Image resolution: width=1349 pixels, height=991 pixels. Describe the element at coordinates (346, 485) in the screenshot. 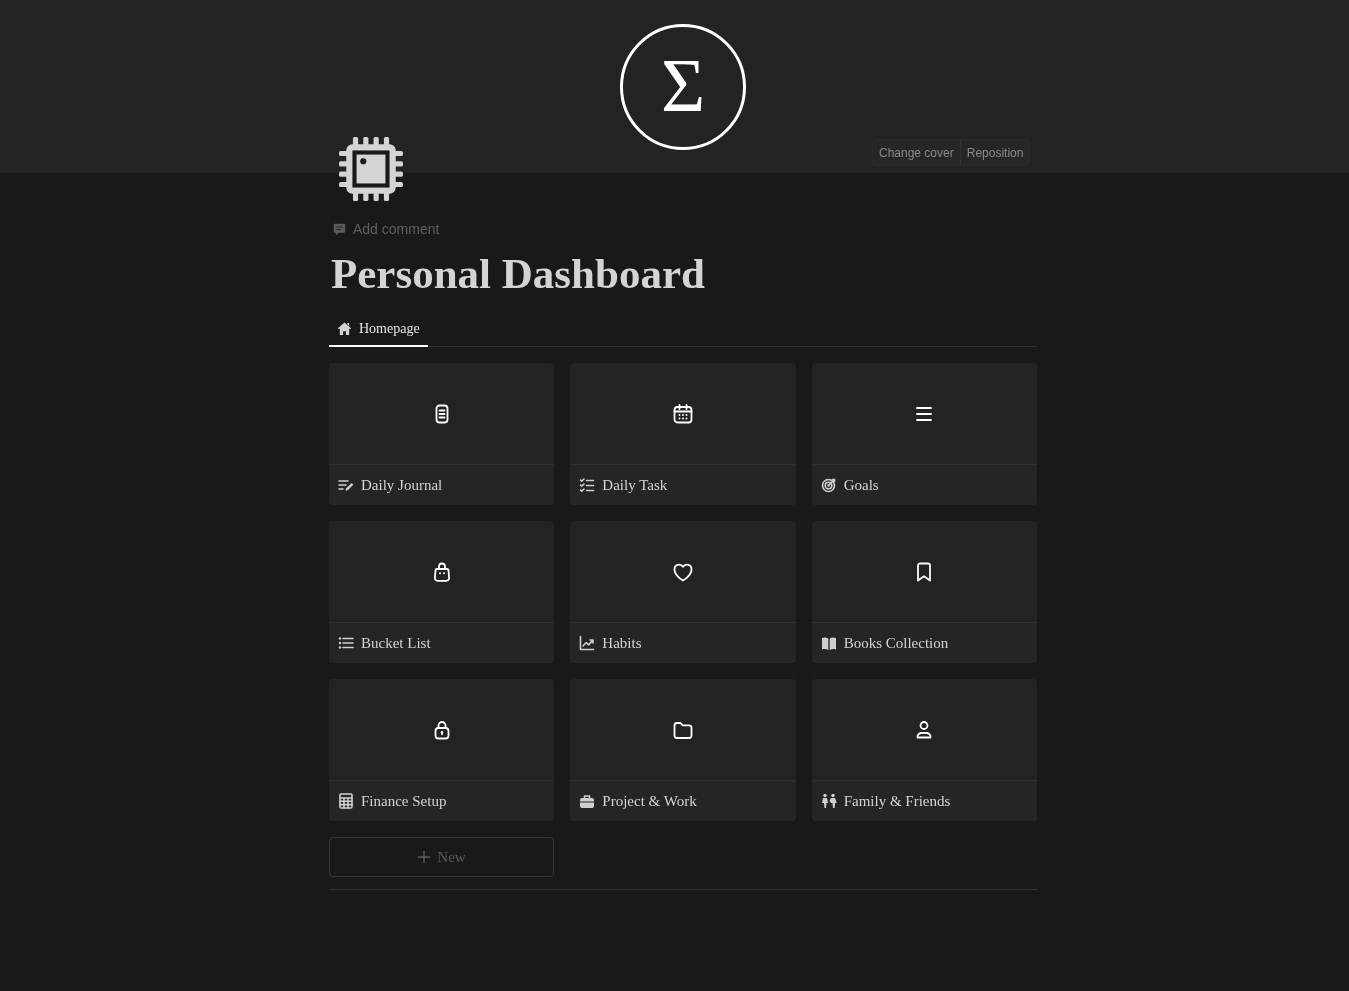

I see `edit-list-icon` at that location.